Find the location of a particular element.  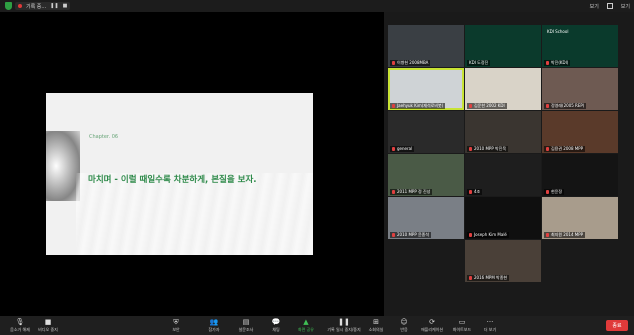

participant-name-text: 정영래(2005 REP) is located at coordinates (568, 105).